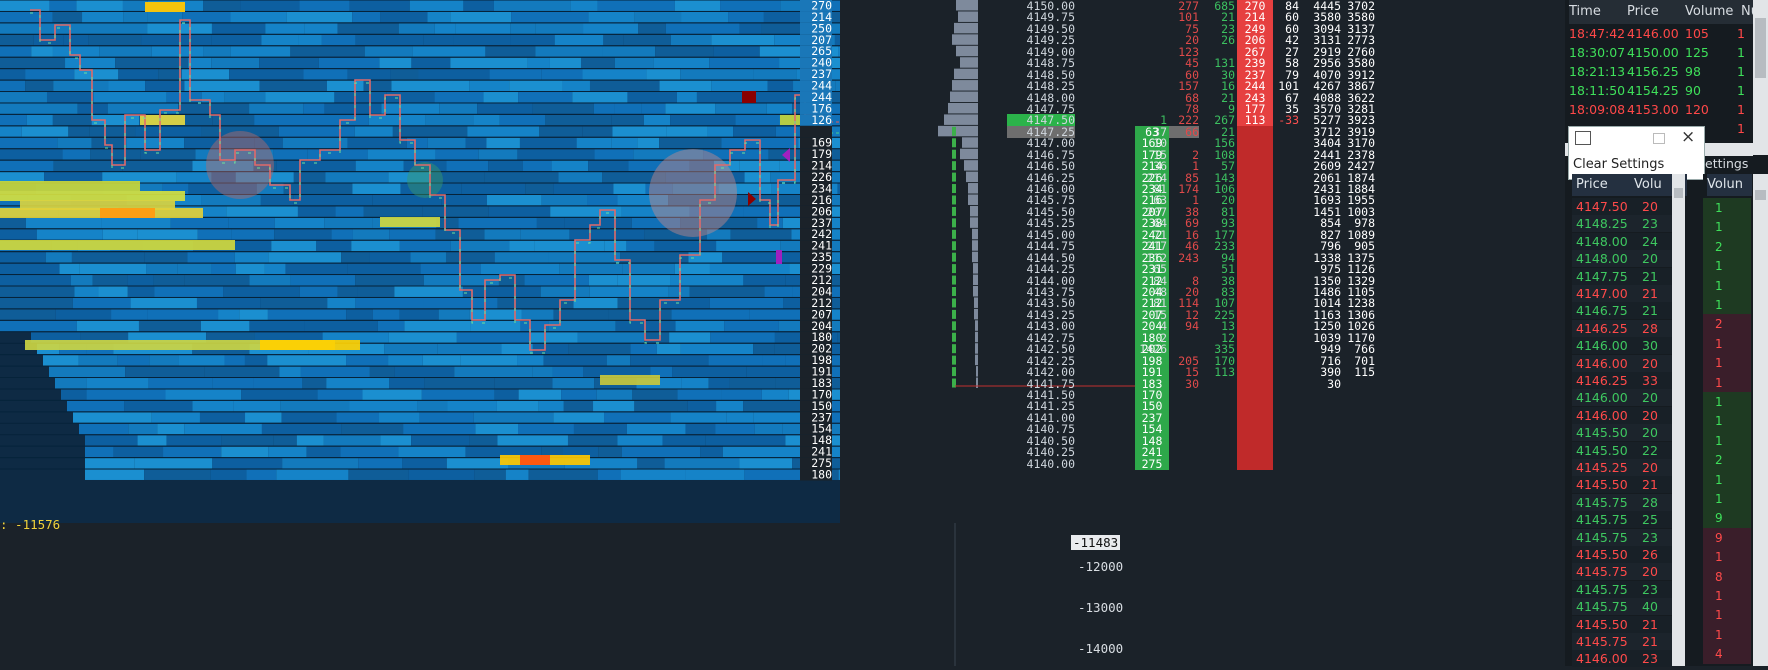  I want to click on pt-row: 4146.00 20, so click(1622, 398).